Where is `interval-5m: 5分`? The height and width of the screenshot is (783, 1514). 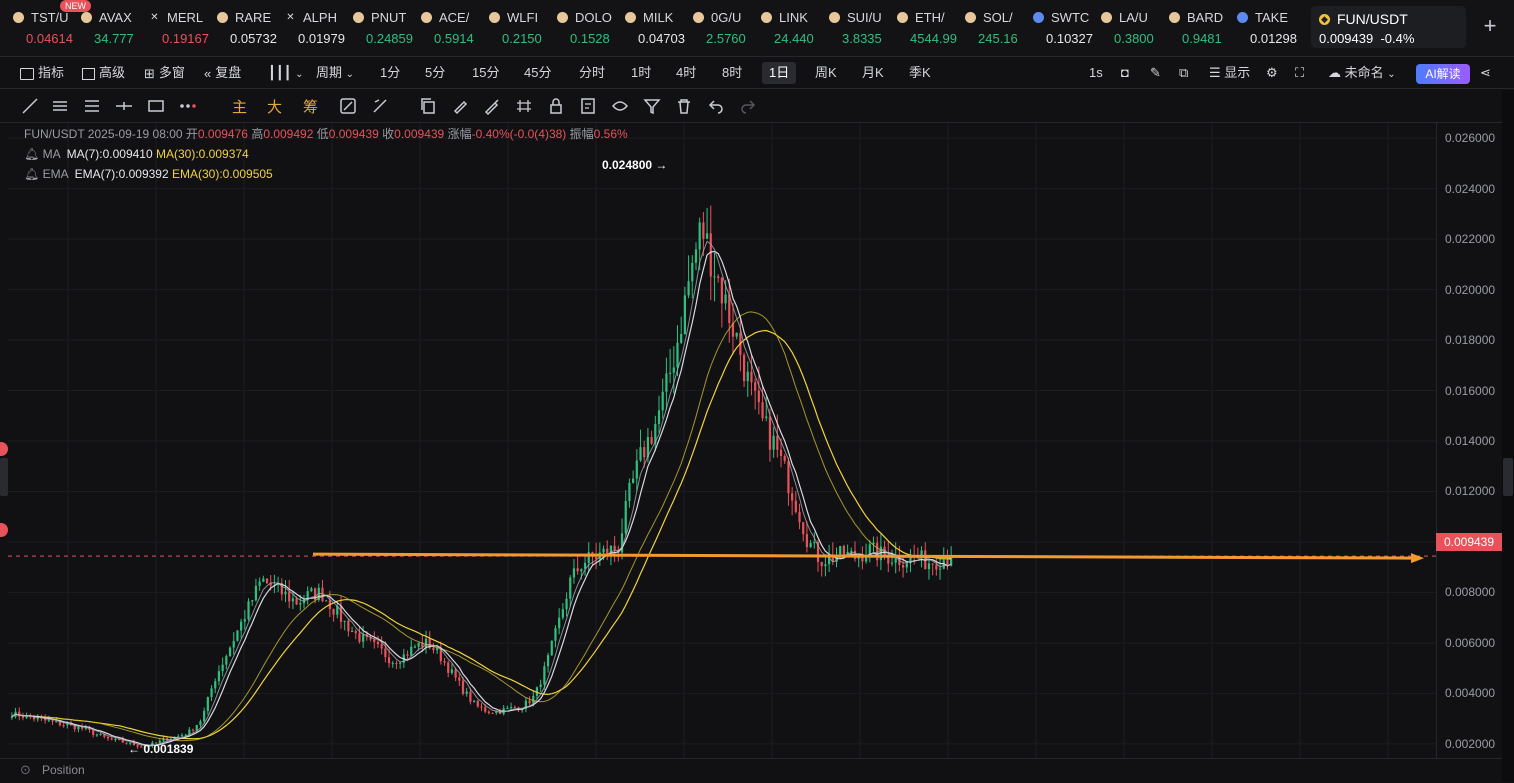 interval-5m: 5分 is located at coordinates (435, 73).